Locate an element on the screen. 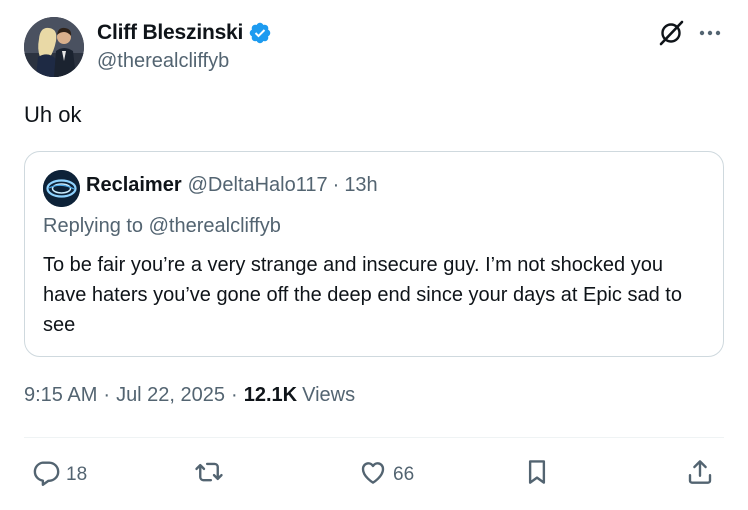 The image size is (748, 510). like-count: 66 is located at coordinates (404, 474).